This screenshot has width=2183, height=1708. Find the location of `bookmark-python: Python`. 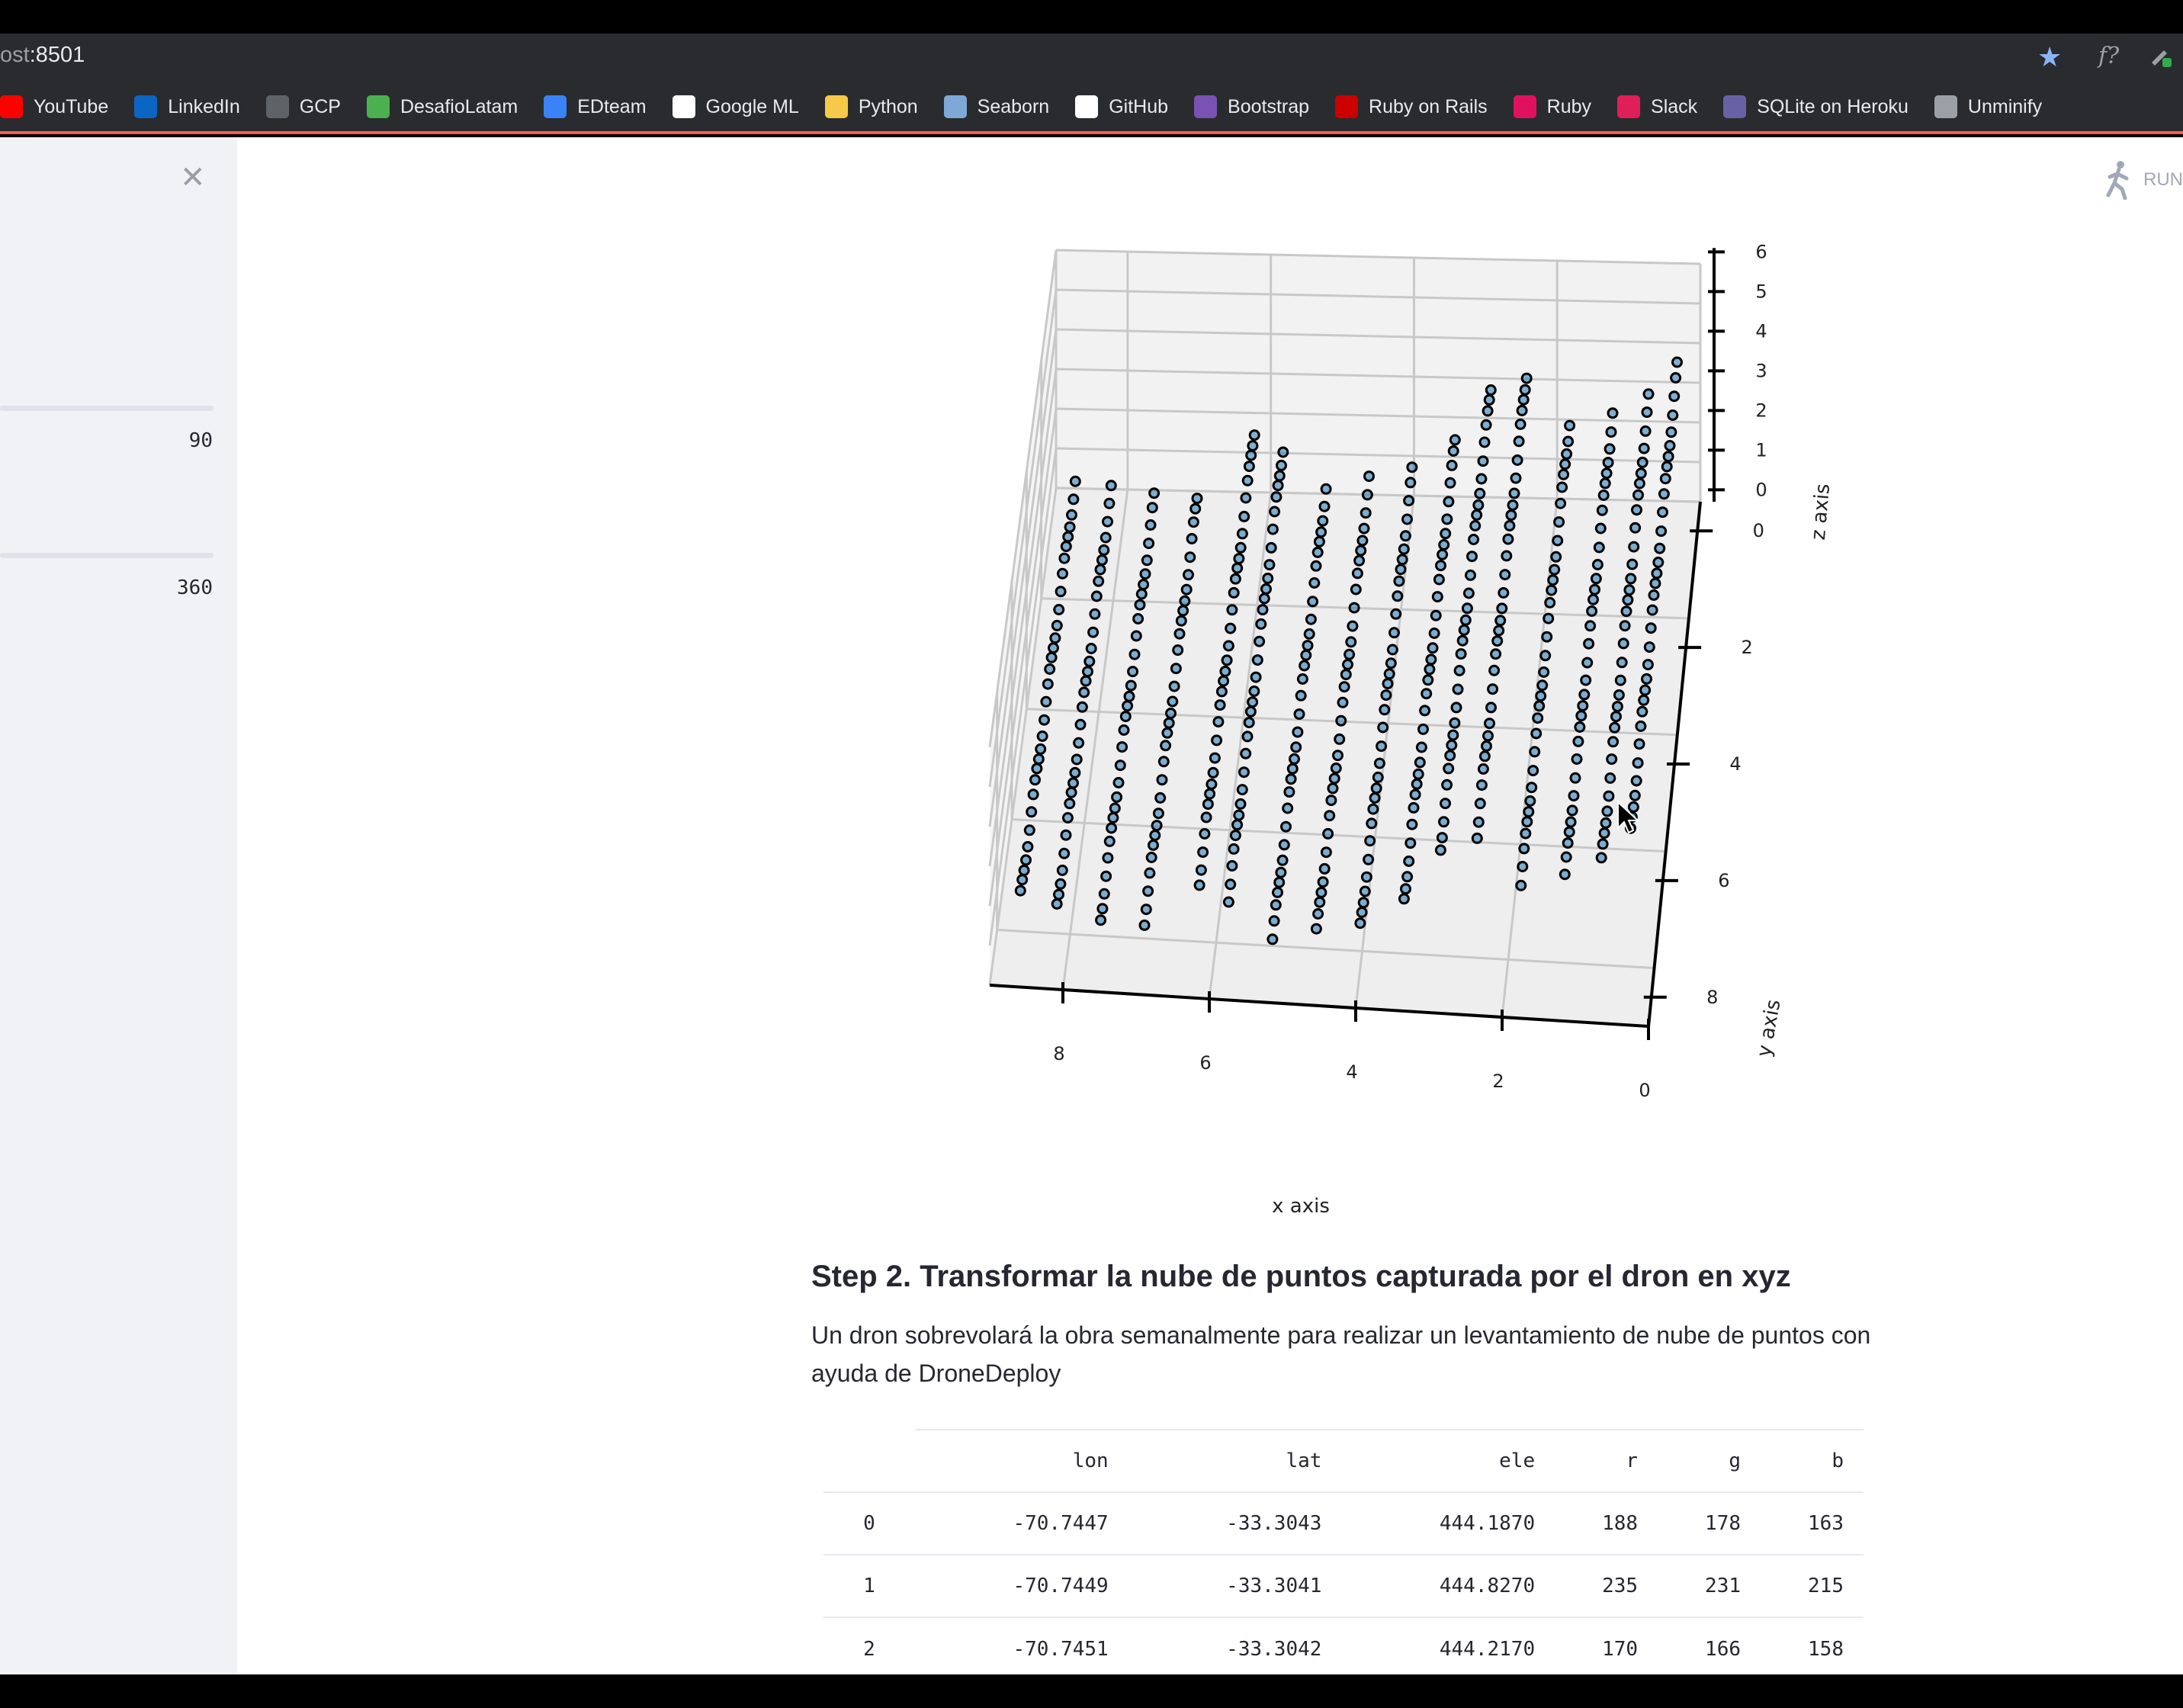

bookmark-python: Python is located at coordinates (871, 106).